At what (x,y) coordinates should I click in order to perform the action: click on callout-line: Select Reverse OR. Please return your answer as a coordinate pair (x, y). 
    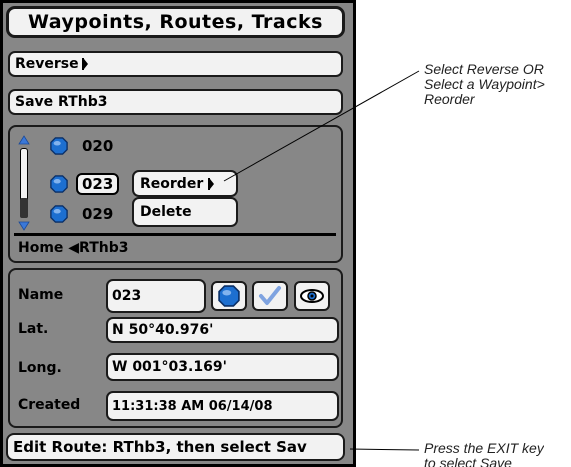
    Looking at the image, I should click on (484, 69).